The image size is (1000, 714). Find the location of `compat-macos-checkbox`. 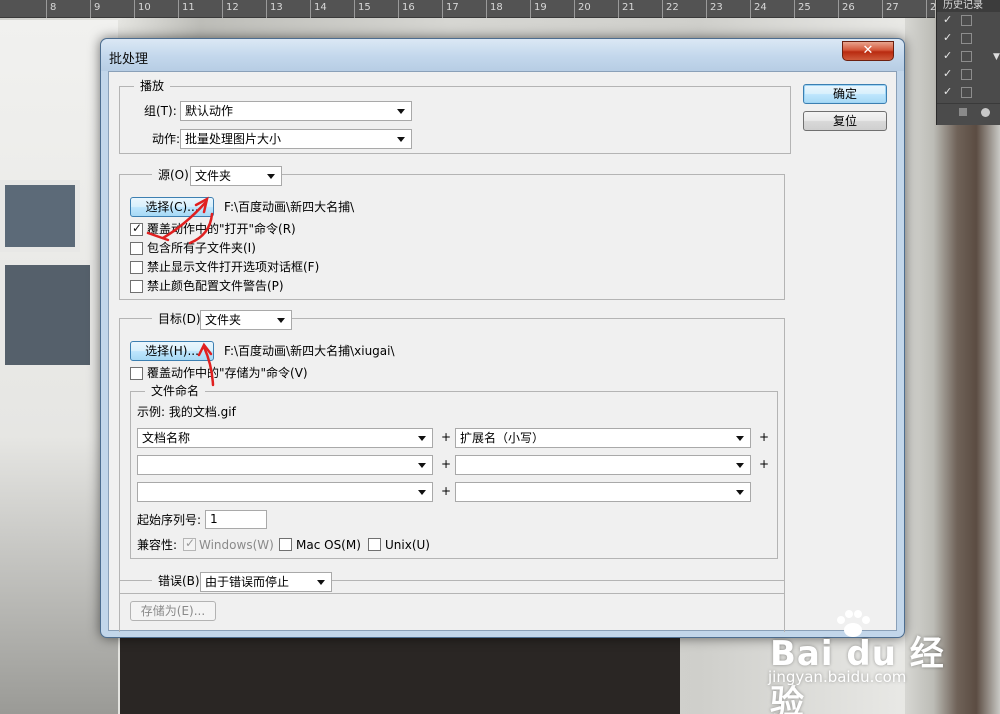

compat-macos-checkbox is located at coordinates (285, 544).